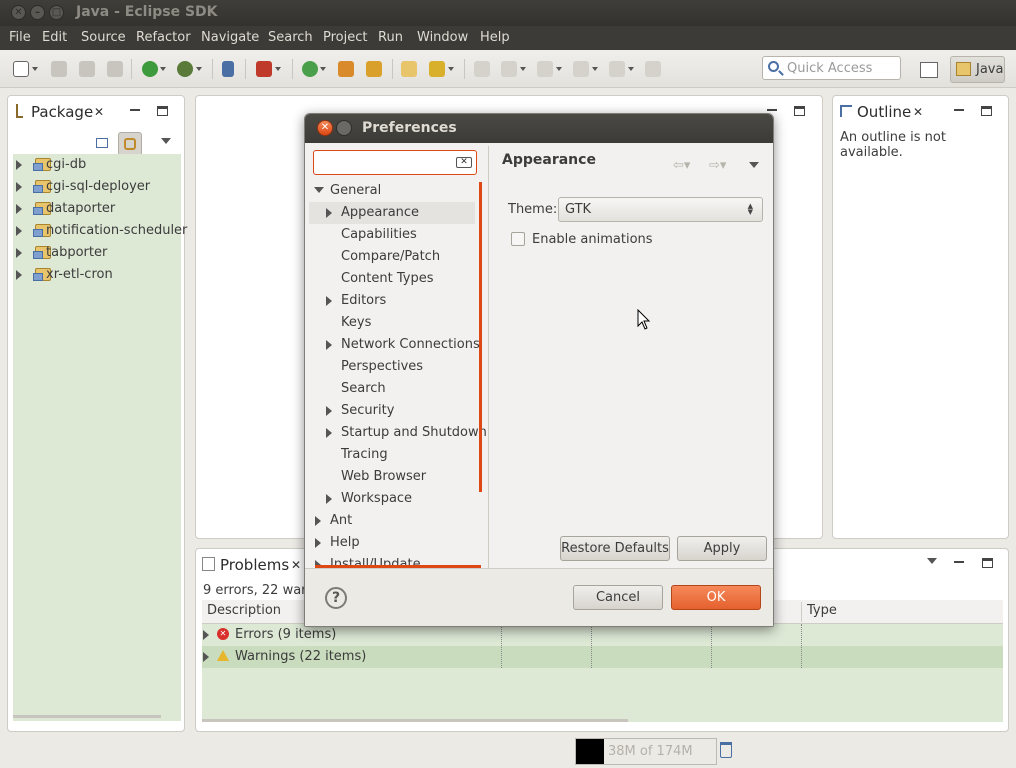  I want to click on tree-item-label: Appearance, so click(380, 212).